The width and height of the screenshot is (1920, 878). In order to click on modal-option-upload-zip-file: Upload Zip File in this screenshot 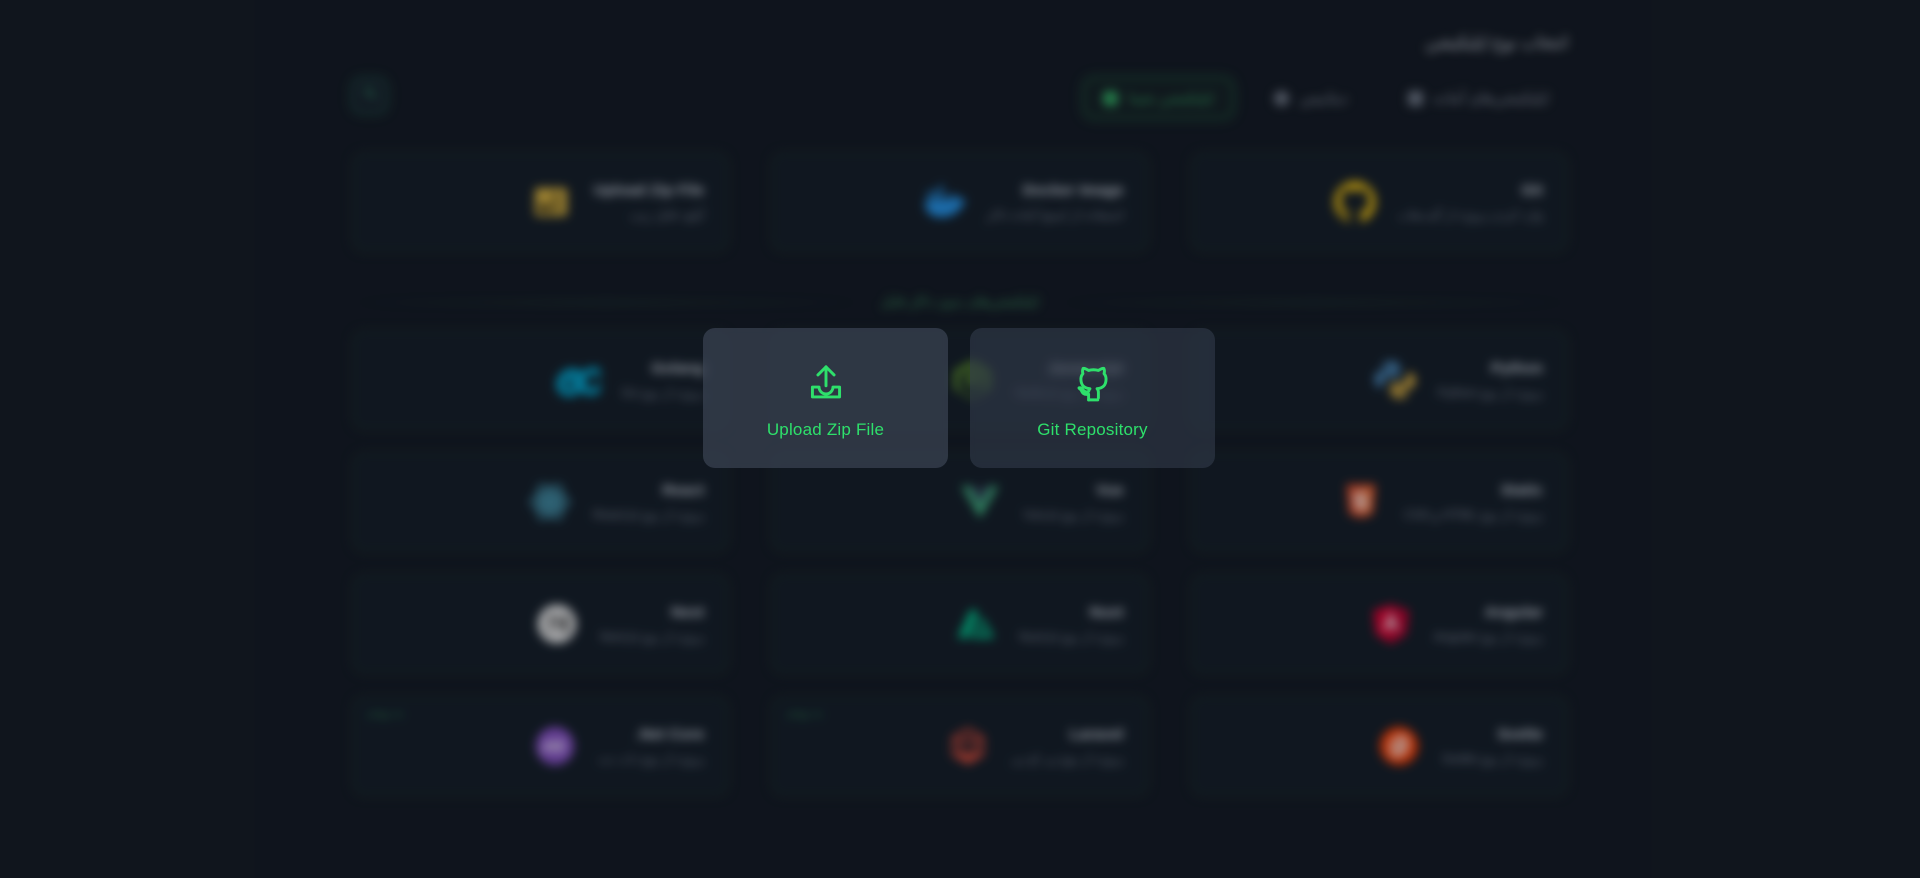, I will do `click(825, 398)`.